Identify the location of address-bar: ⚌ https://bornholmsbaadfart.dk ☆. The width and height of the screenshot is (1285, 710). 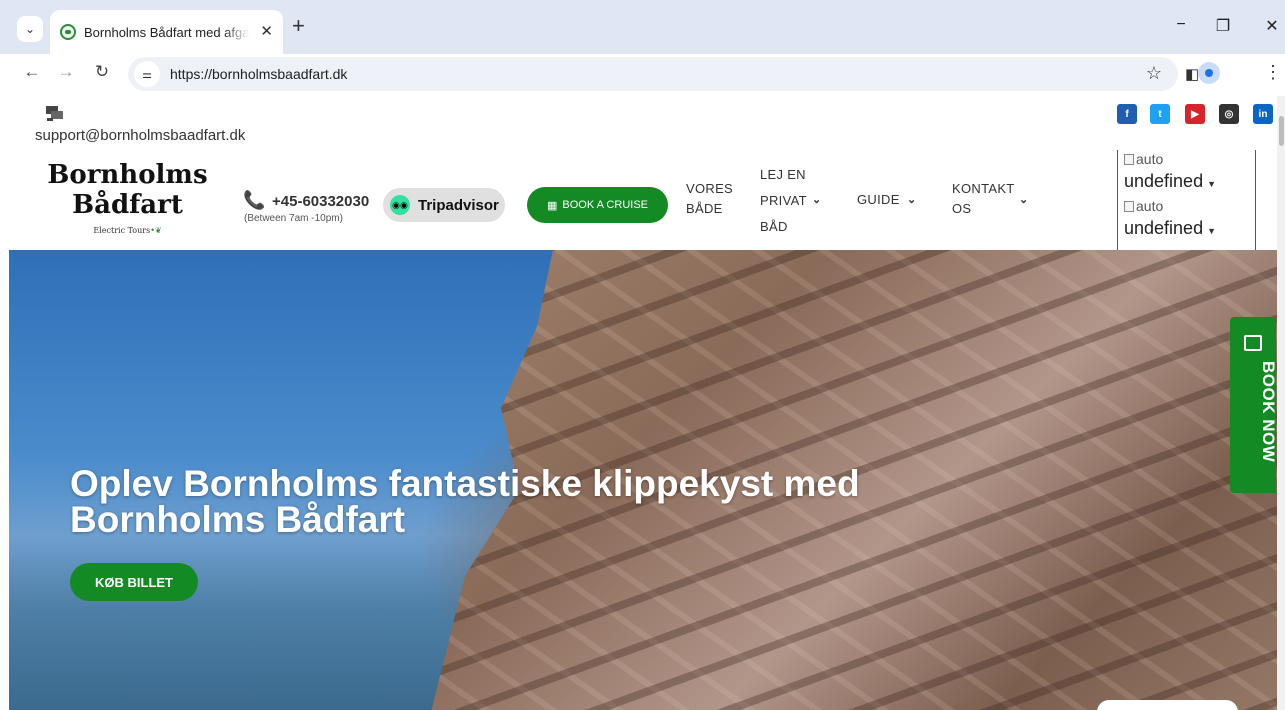
(653, 74).